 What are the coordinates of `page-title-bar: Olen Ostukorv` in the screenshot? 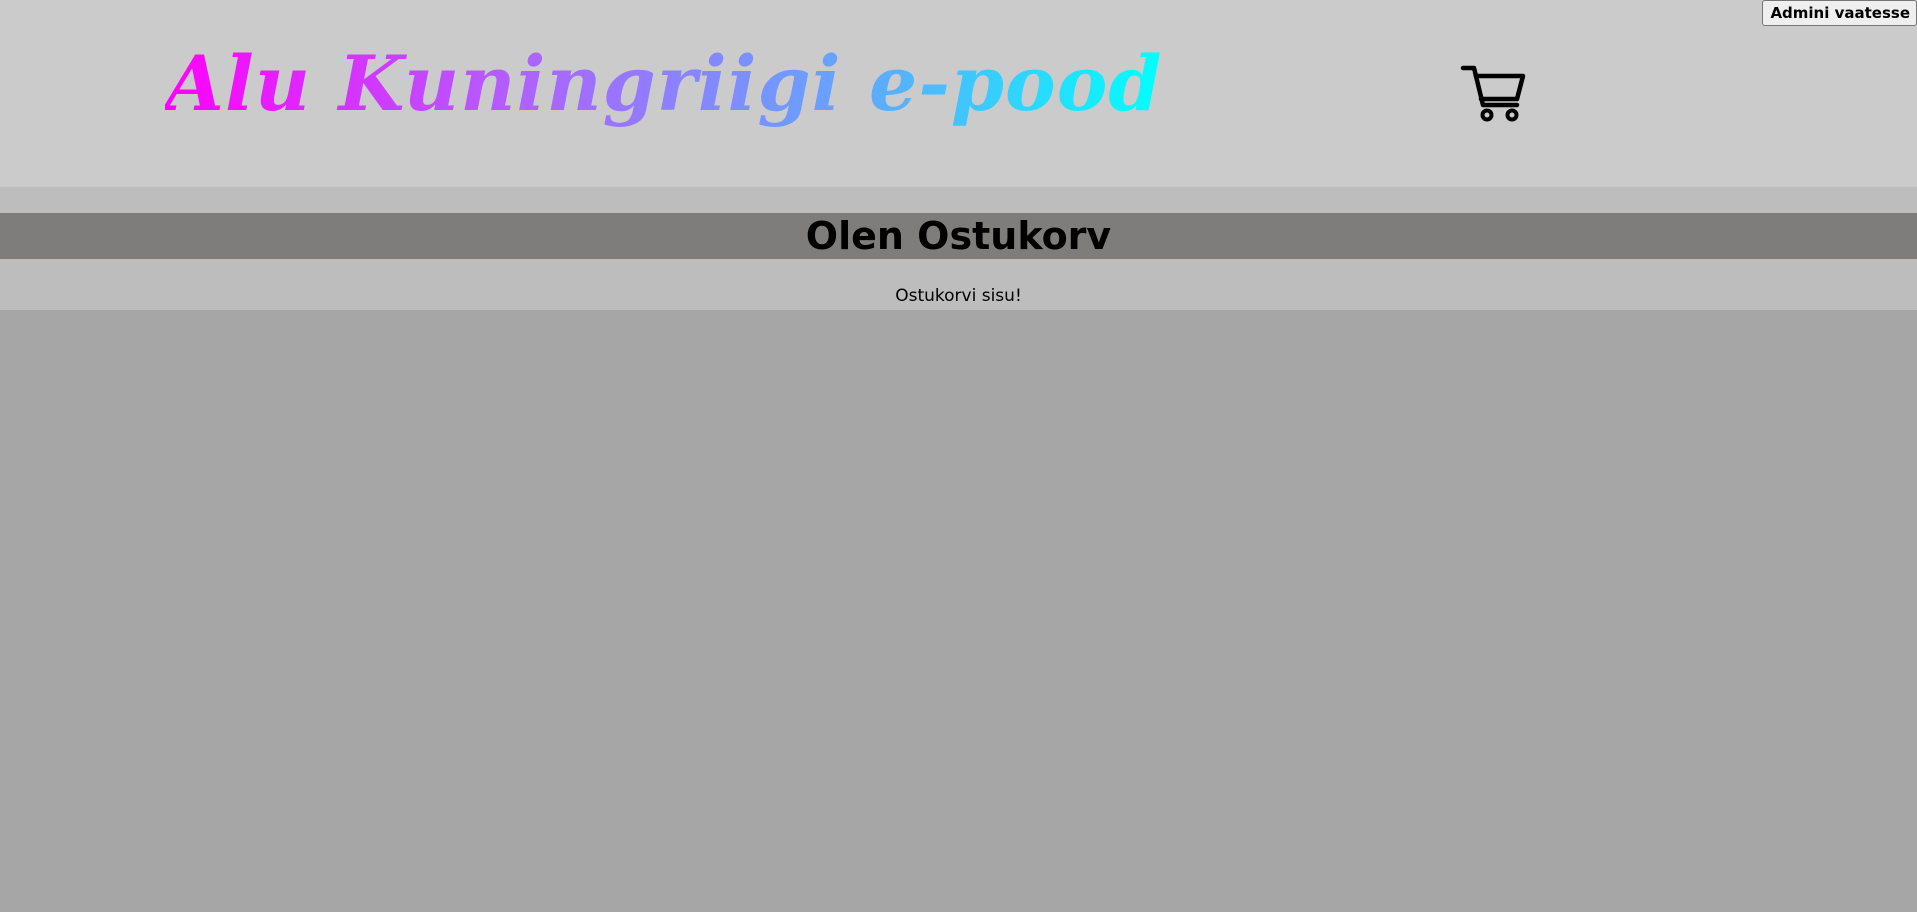 It's located at (958, 236).